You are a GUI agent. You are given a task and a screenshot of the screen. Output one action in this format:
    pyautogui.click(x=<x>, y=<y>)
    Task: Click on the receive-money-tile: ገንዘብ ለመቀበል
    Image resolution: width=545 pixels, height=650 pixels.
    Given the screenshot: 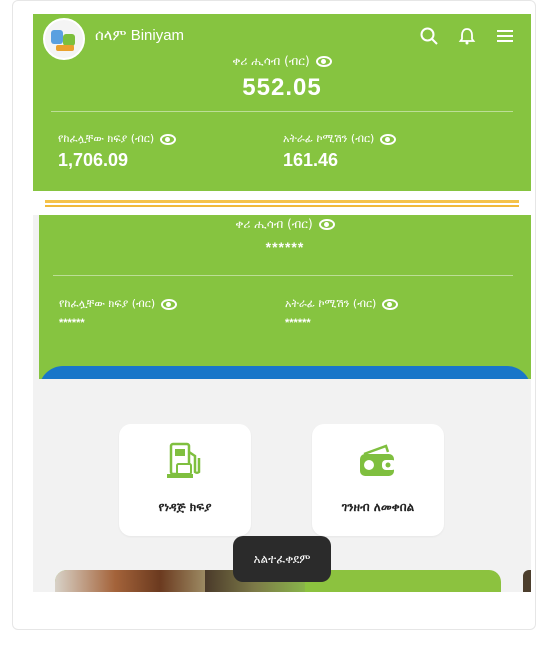 What is the action you would take?
    pyautogui.click(x=378, y=480)
    